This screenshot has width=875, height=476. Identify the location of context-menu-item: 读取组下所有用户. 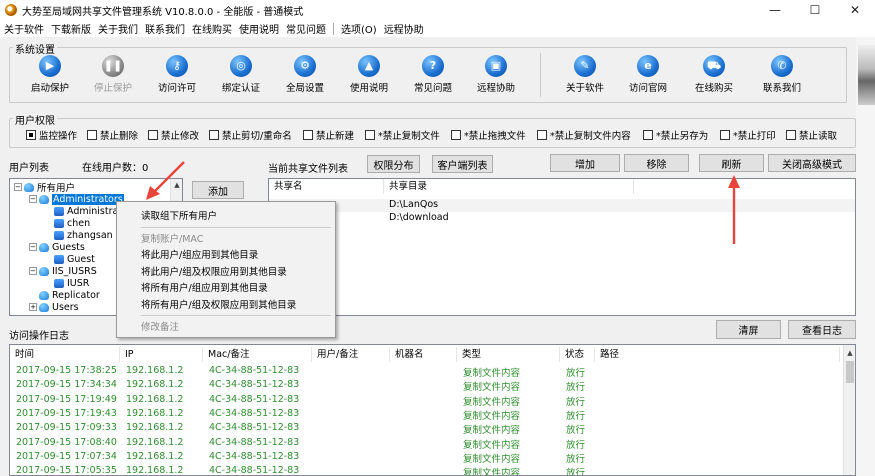
(179, 215).